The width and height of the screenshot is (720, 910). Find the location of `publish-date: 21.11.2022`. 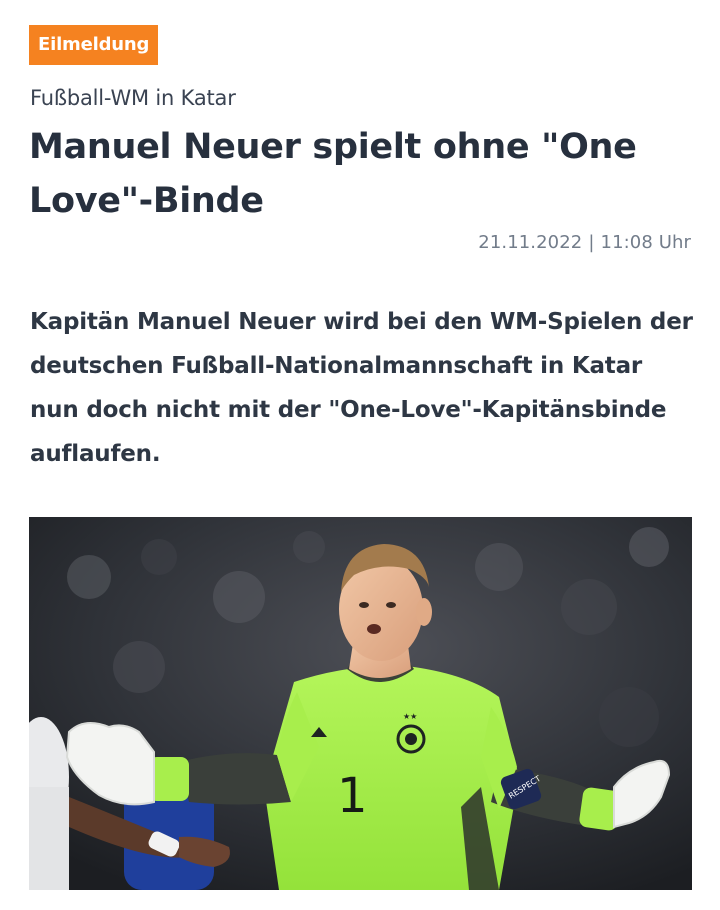

publish-date: 21.11.2022 is located at coordinates (530, 242).